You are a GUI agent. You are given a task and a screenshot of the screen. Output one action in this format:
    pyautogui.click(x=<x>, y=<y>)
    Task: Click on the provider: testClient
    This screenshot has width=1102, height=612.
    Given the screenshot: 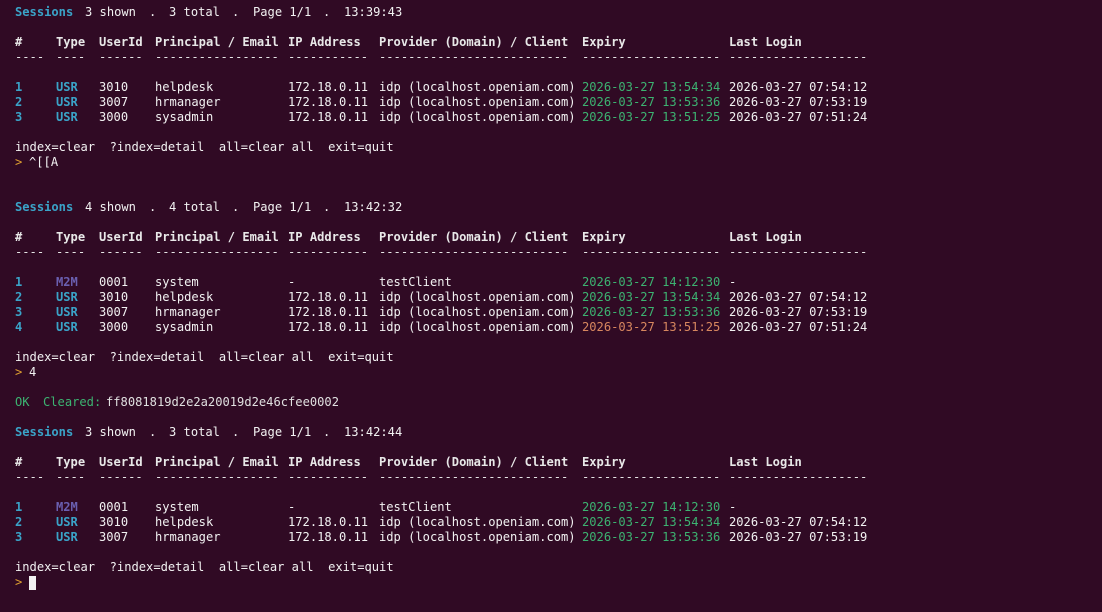 What is the action you would take?
    pyautogui.click(x=415, y=507)
    